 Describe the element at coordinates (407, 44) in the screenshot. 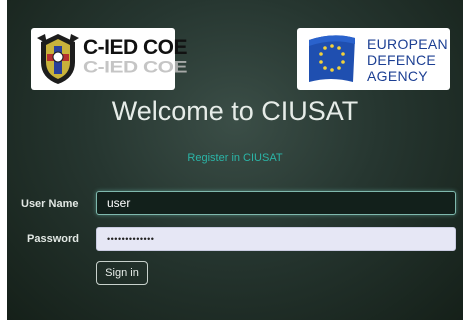

I see `eda-line-1: EUROPEAN` at that location.